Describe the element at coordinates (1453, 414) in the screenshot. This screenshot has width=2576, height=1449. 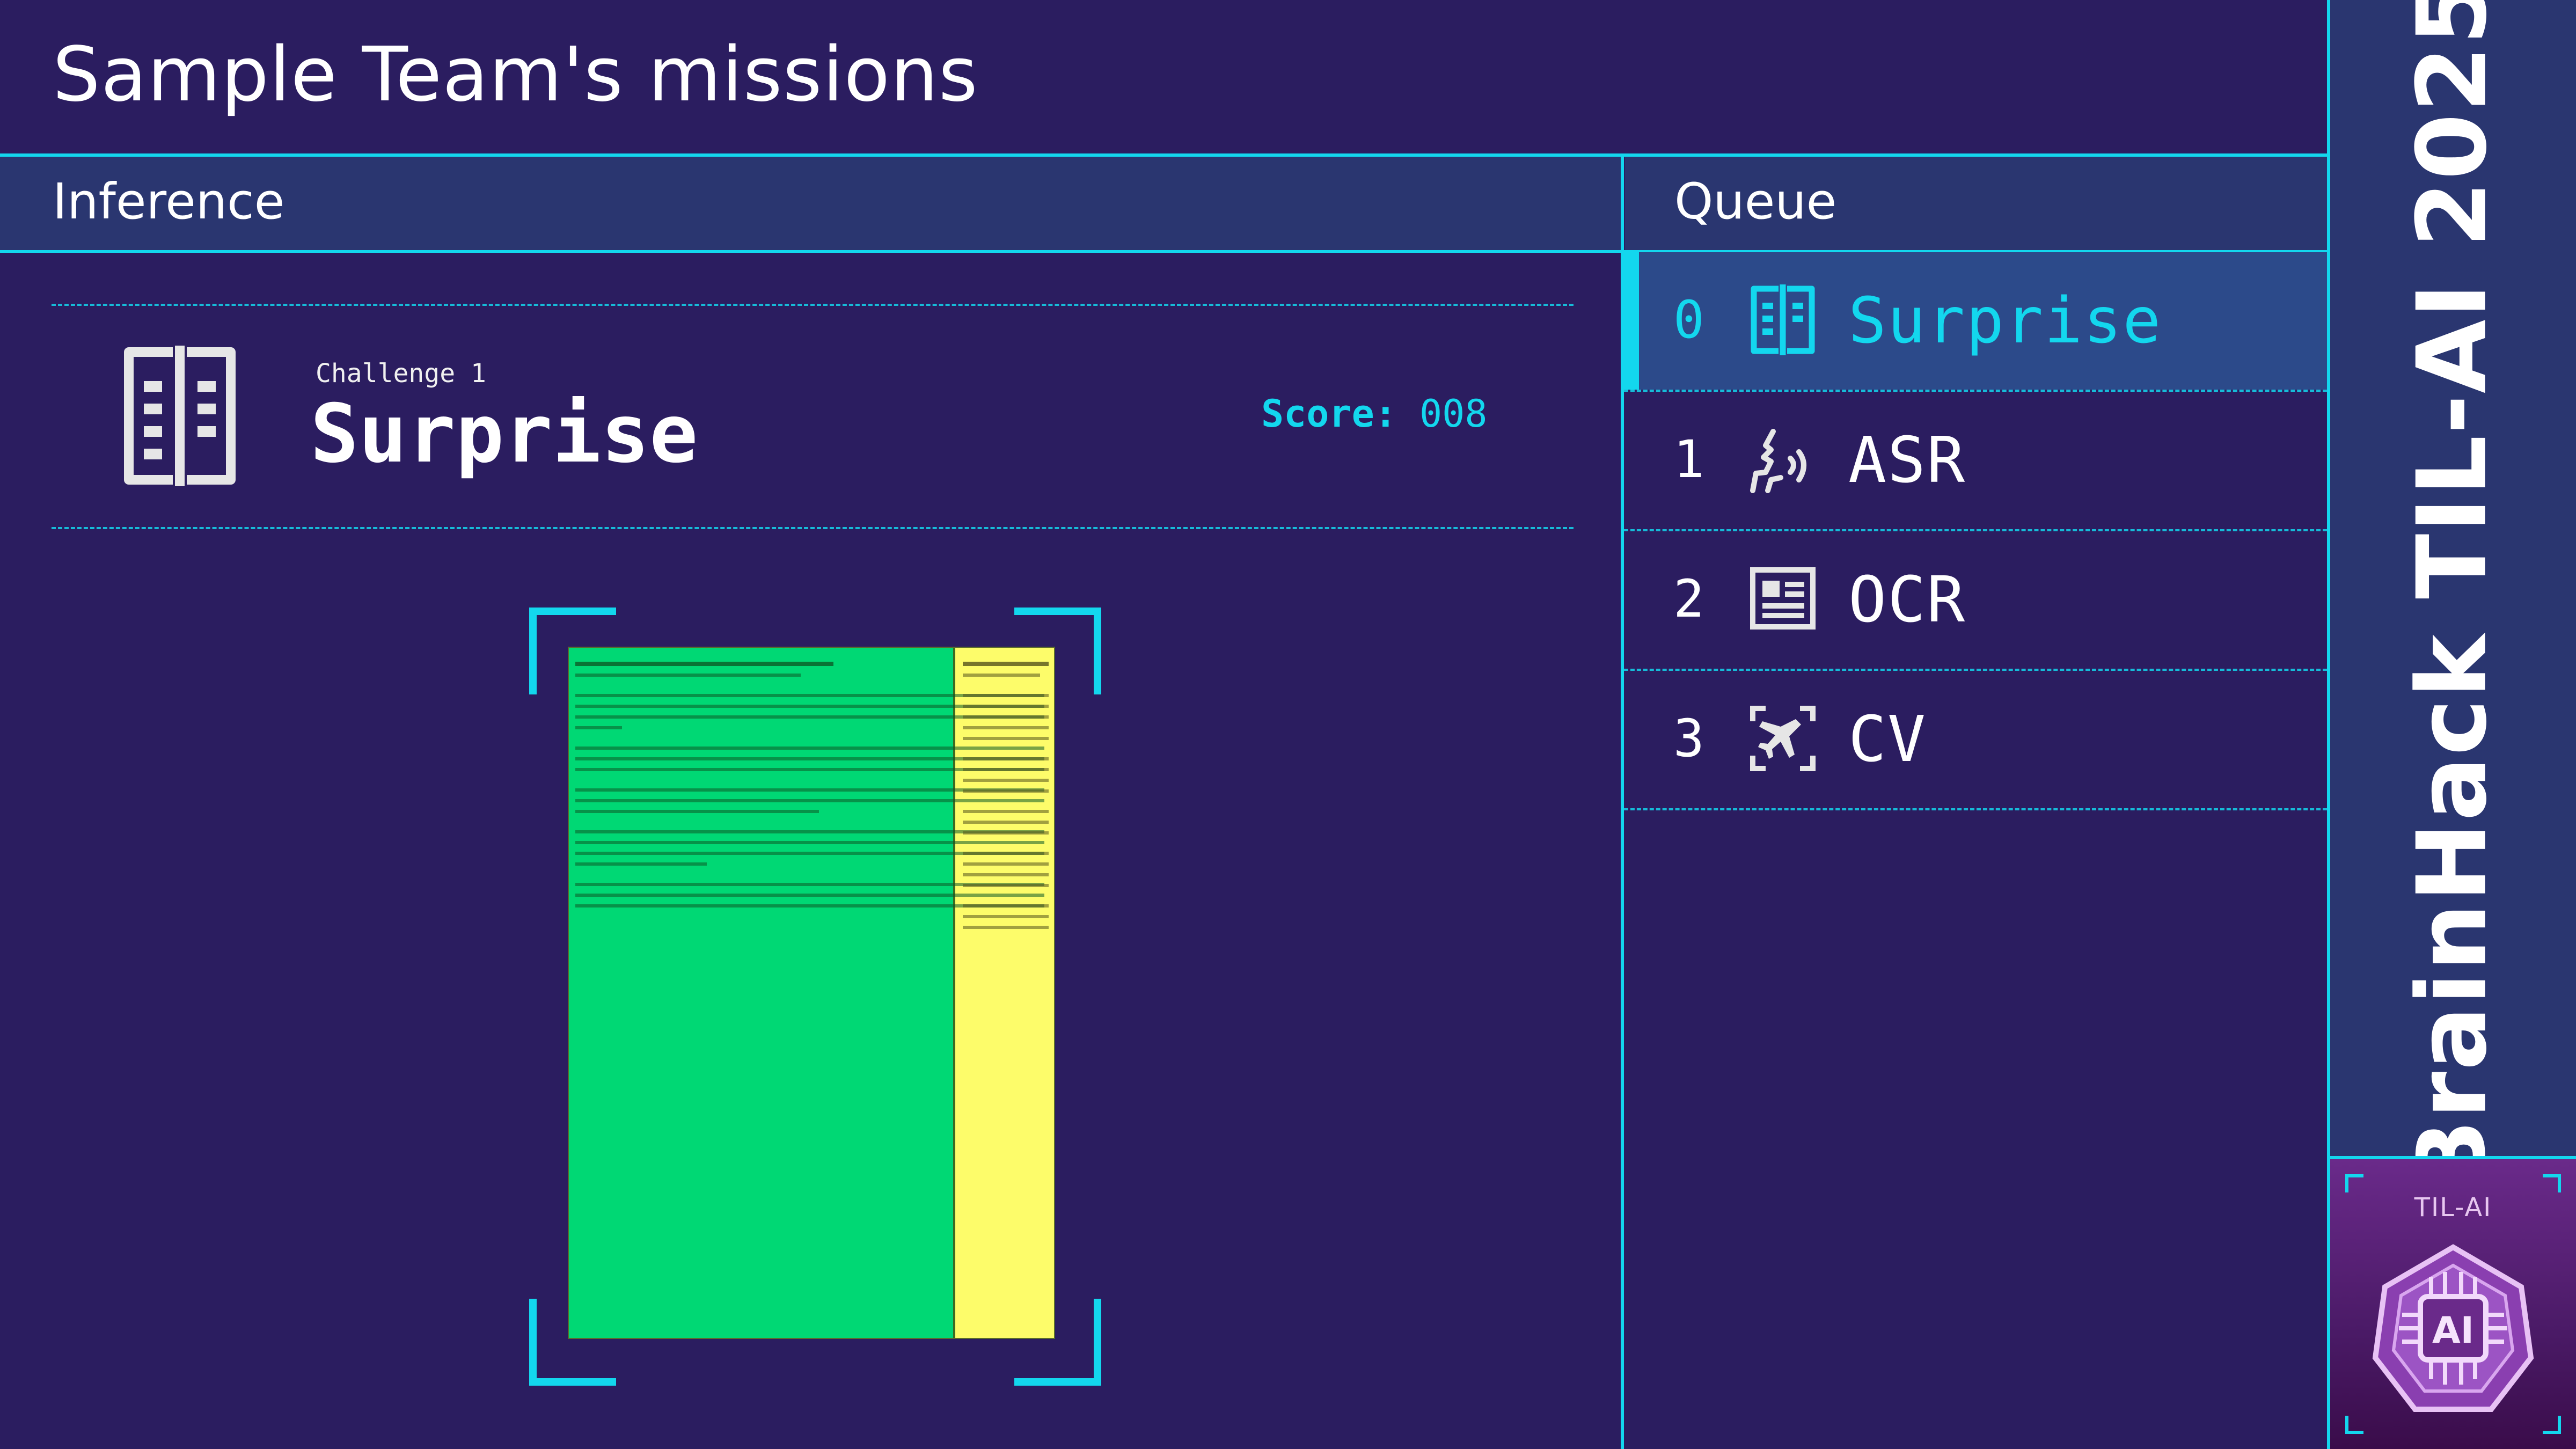
I see `score-value: 008` at that location.